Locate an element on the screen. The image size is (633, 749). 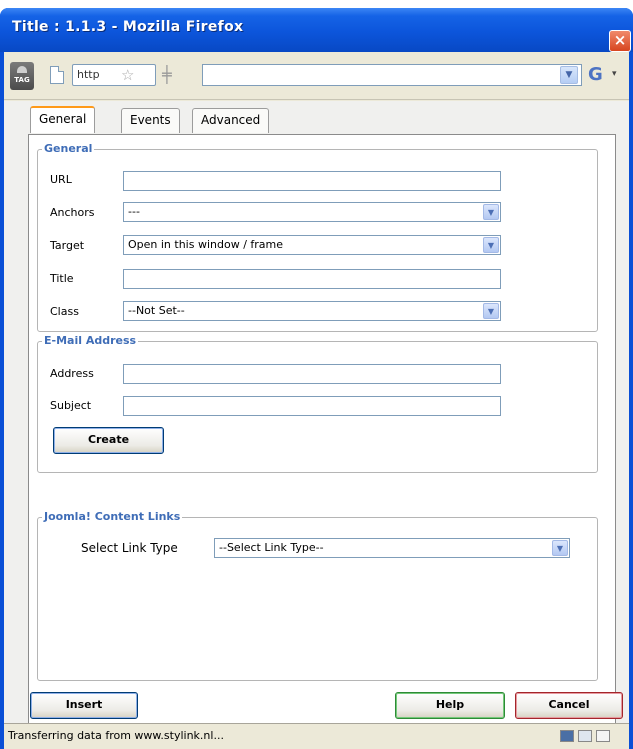
page-icon is located at coordinates (57, 75).